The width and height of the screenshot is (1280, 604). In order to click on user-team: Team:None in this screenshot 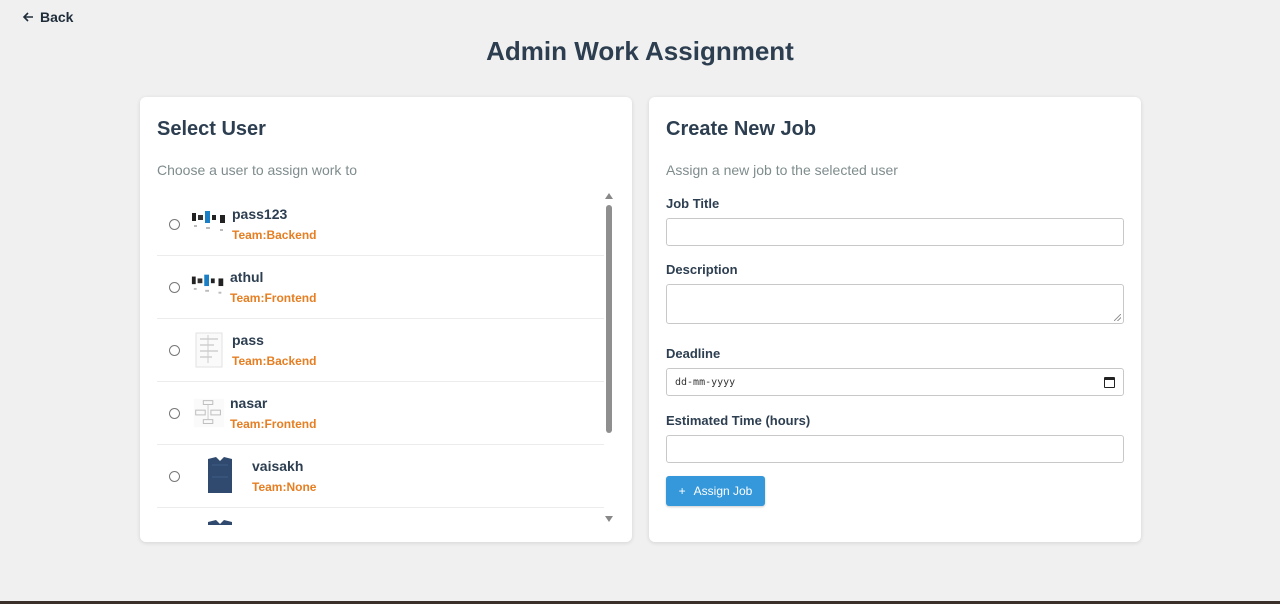, I will do `click(284, 487)`.